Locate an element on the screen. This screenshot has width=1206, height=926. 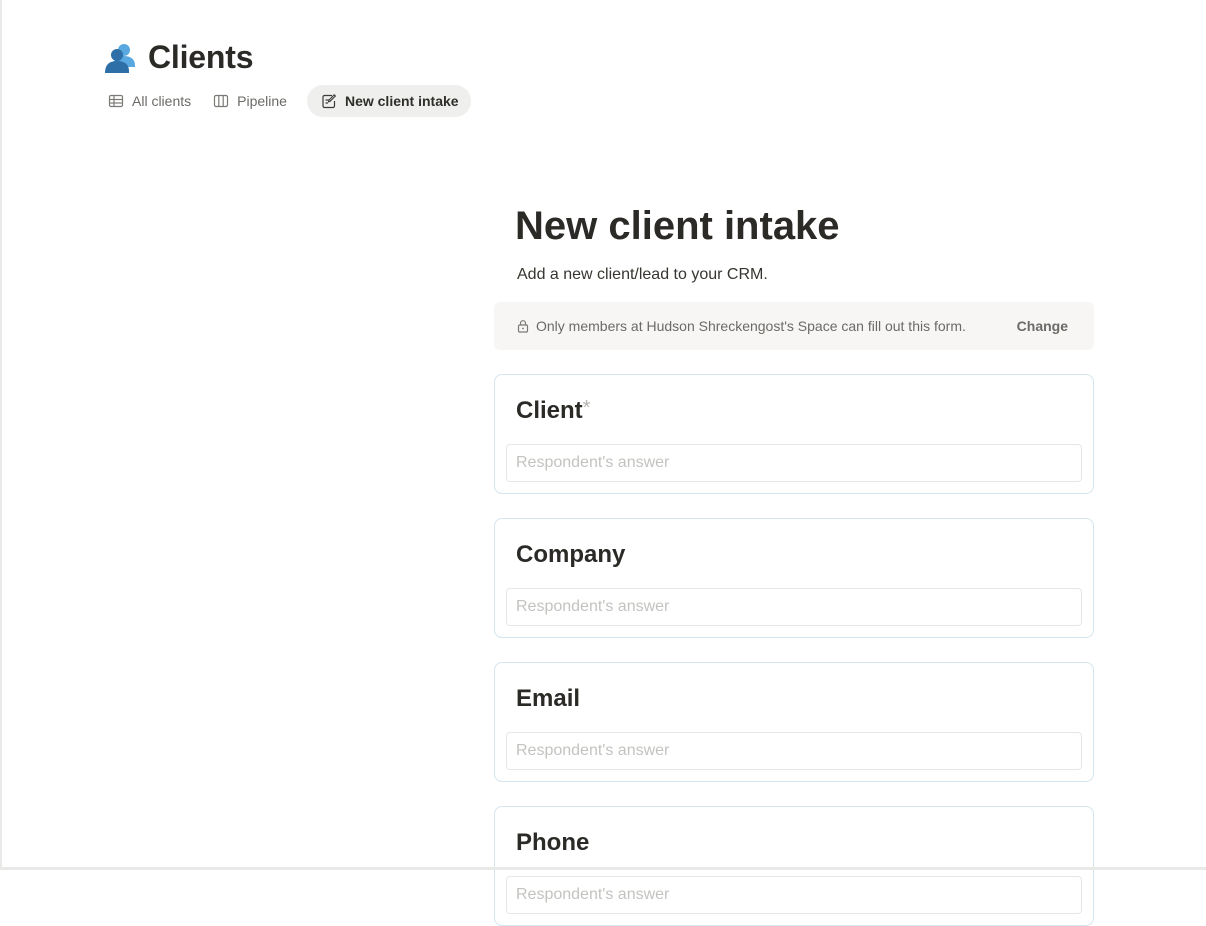
question-card-phone: Phone is located at coordinates (794, 866).